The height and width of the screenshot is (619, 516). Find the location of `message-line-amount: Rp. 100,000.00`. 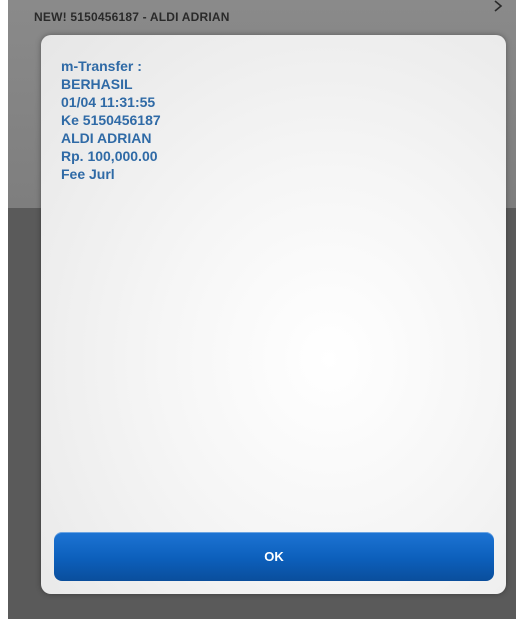

message-line-amount: Rp. 100,000.00 is located at coordinates (109, 156).